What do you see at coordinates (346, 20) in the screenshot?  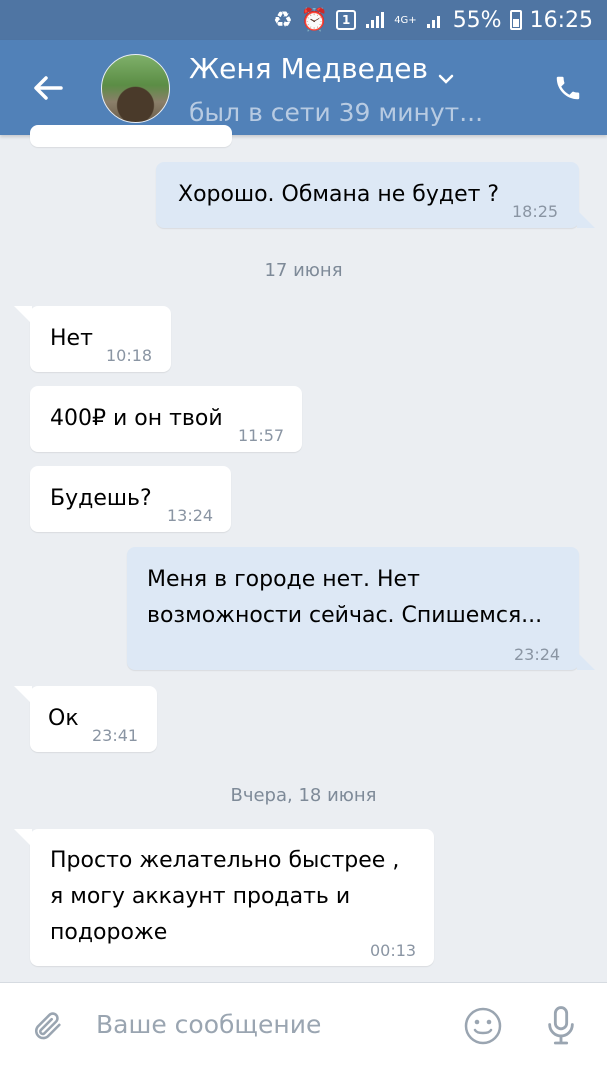 I see `sim-badge: 1` at bounding box center [346, 20].